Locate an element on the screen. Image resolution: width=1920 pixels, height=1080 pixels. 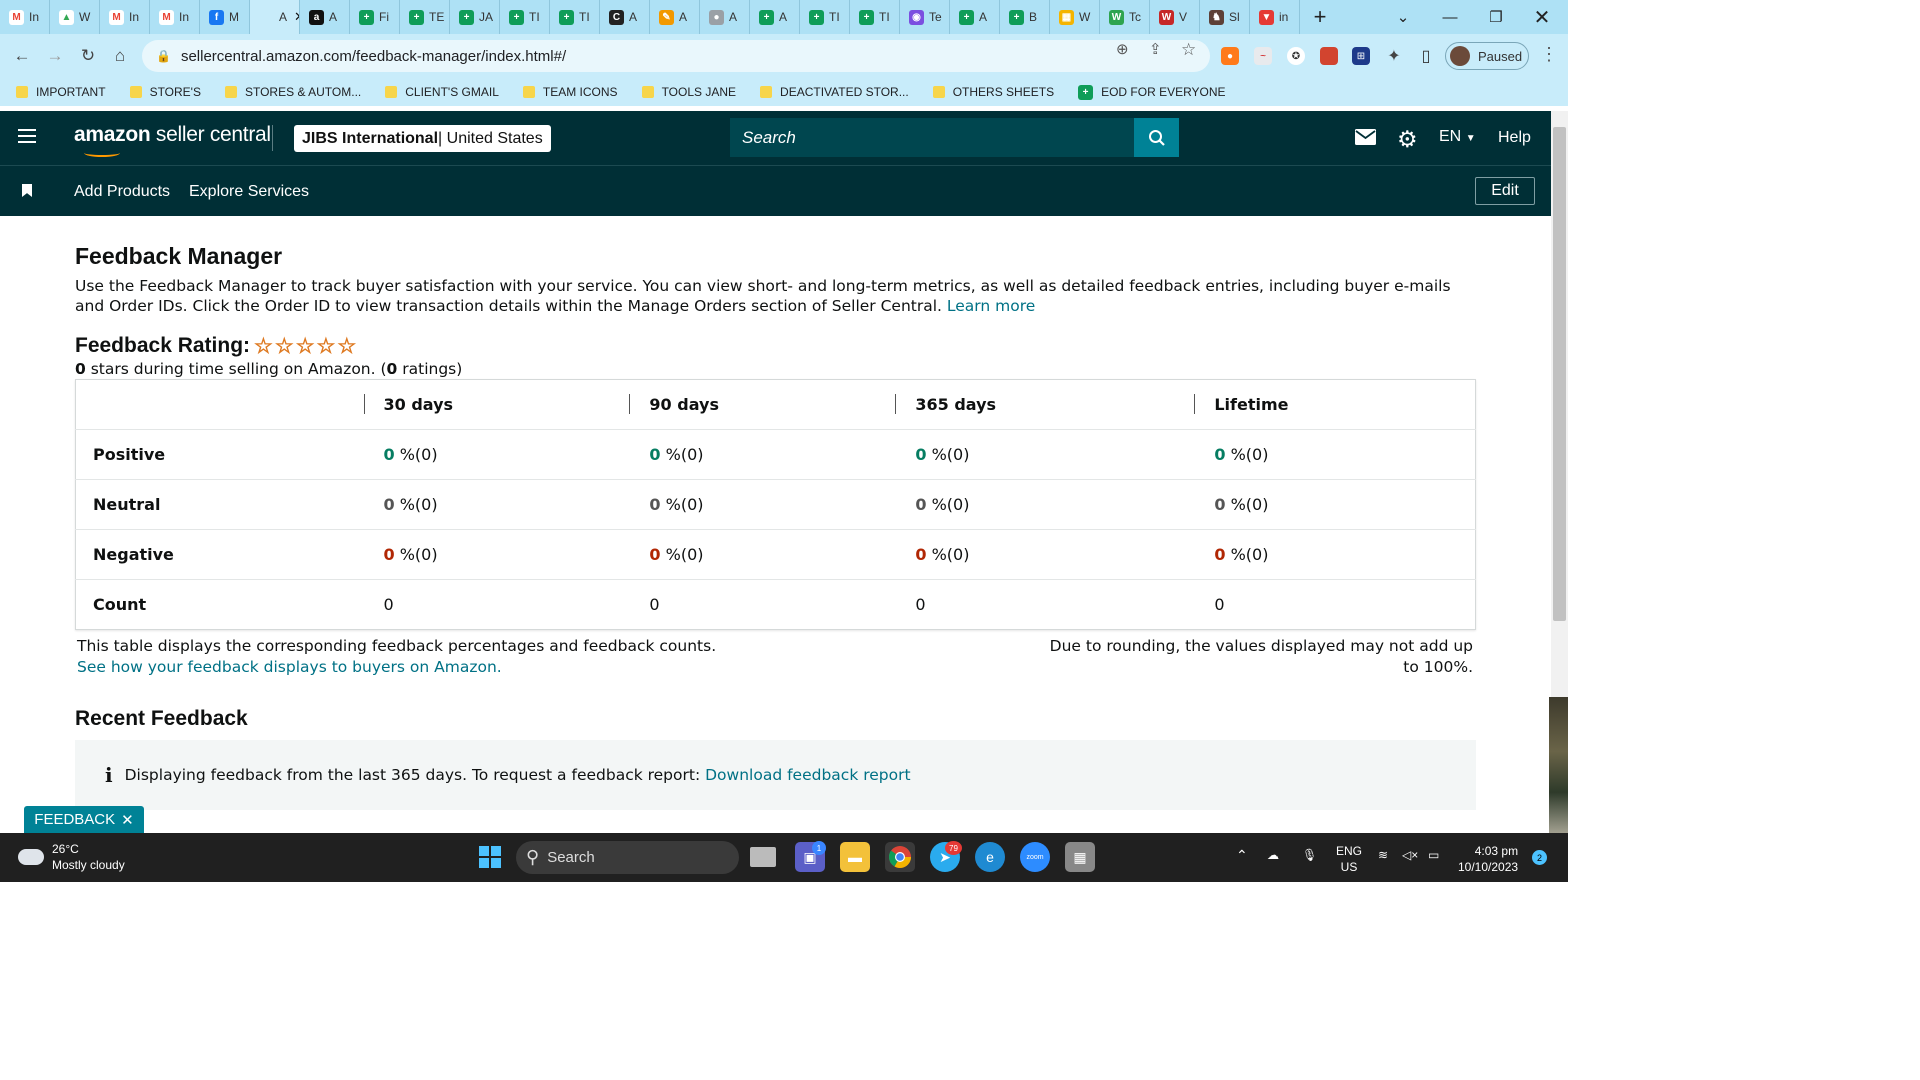
search-input is located at coordinates (932, 137).